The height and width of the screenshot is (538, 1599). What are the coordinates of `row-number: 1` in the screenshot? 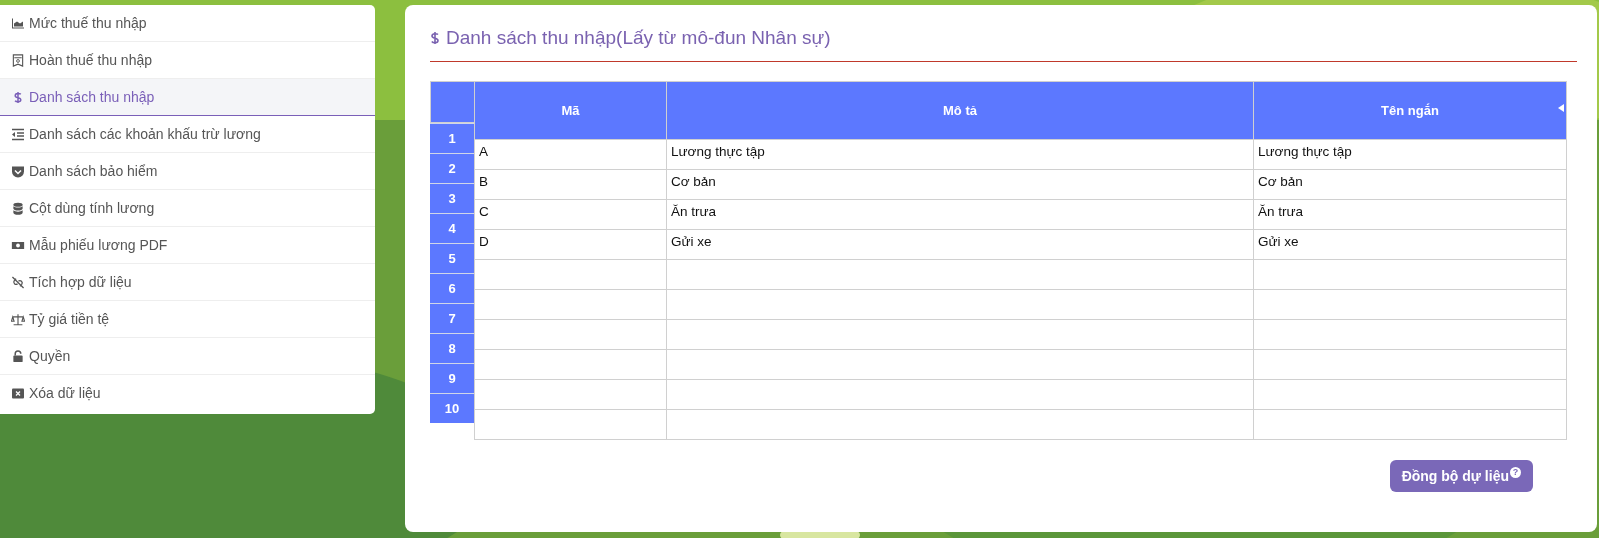 It's located at (452, 138).